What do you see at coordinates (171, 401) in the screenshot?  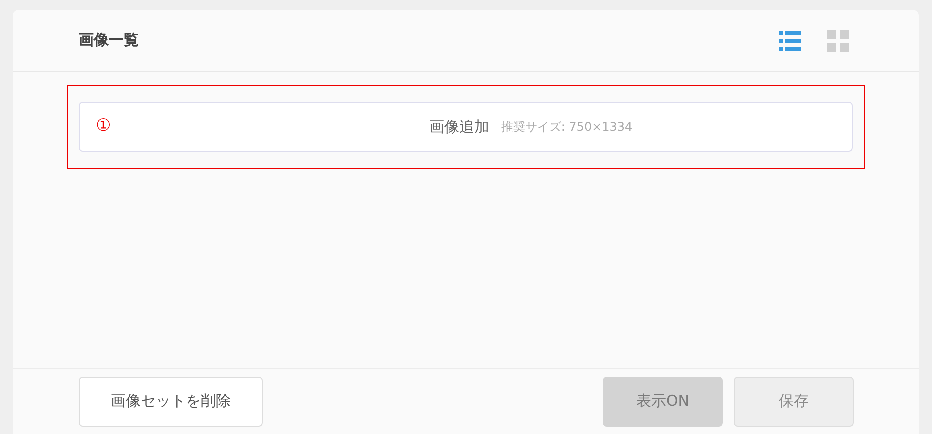 I see `delete-set-button: 画像セットを削除` at bounding box center [171, 401].